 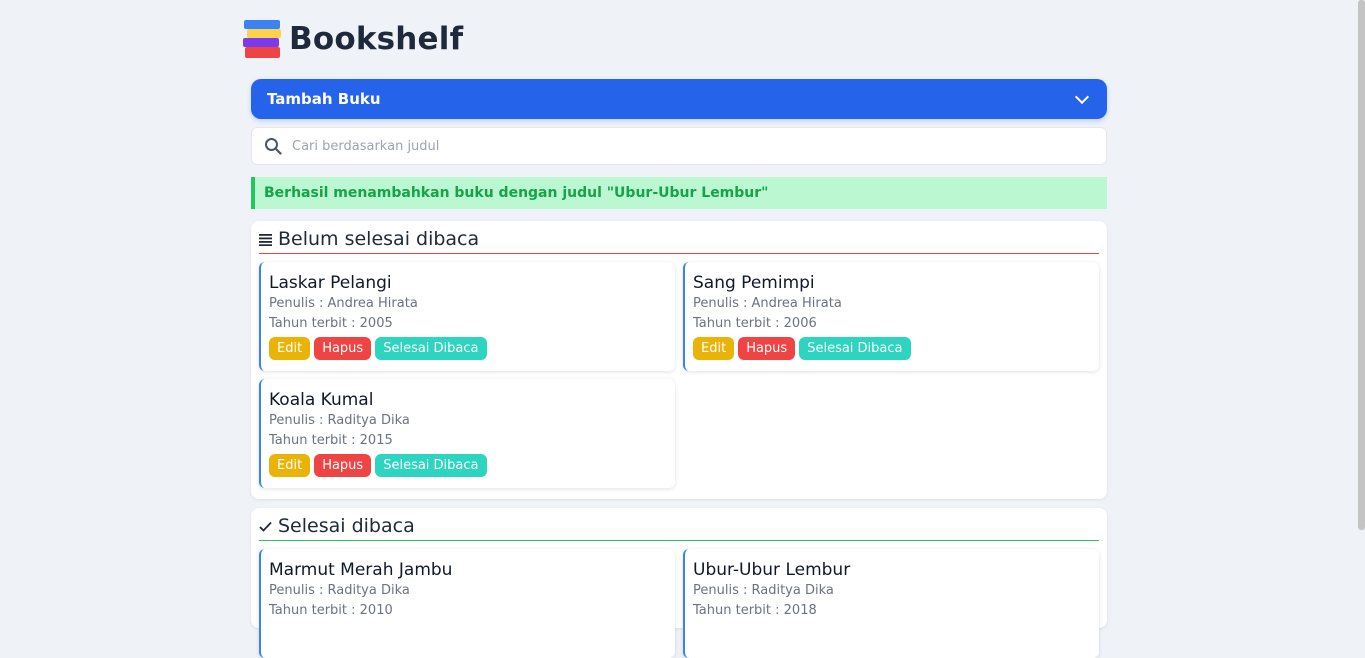 What do you see at coordinates (273, 146) in the screenshot?
I see `search-icon` at bounding box center [273, 146].